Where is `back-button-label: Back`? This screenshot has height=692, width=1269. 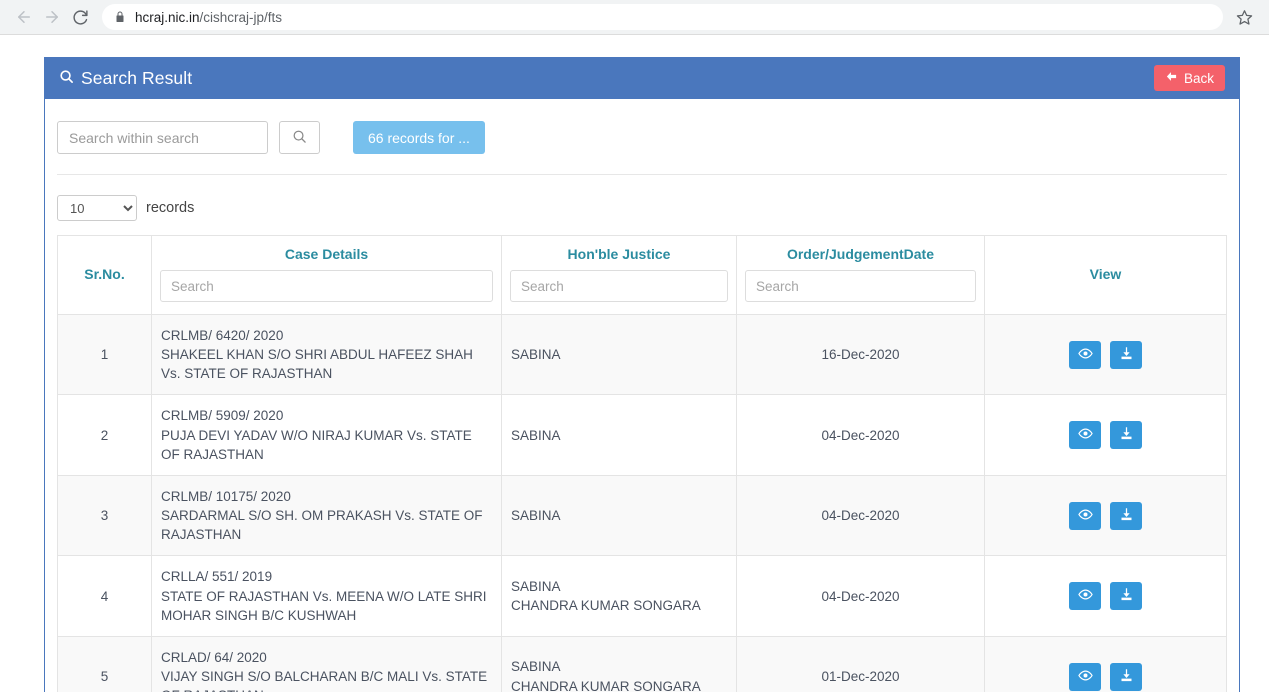
back-button-label: Back is located at coordinates (1198, 78).